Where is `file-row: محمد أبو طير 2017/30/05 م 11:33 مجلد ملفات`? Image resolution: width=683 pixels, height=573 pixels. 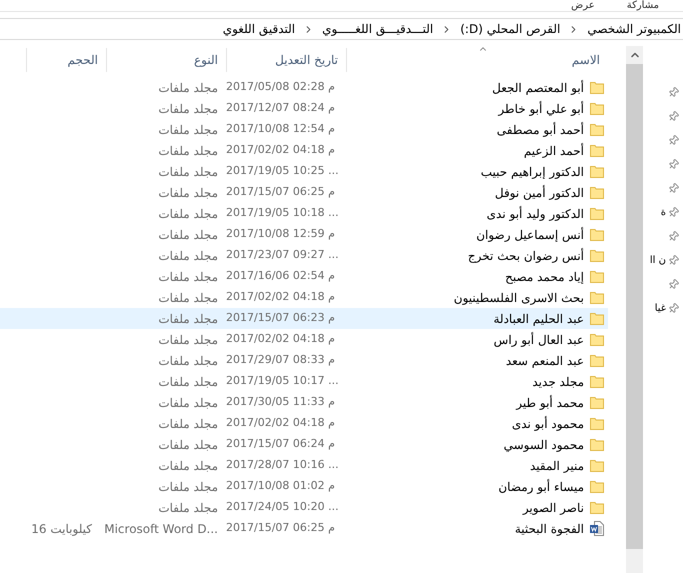 file-row: محمد أبو طير 2017/30/05 م 11:33 مجلد ملفات is located at coordinates (304, 402).